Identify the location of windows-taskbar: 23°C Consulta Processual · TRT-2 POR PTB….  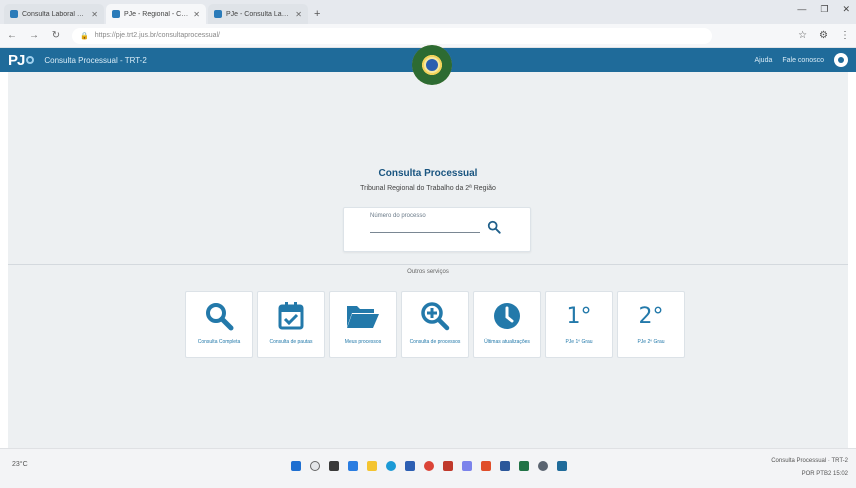
(428, 468).